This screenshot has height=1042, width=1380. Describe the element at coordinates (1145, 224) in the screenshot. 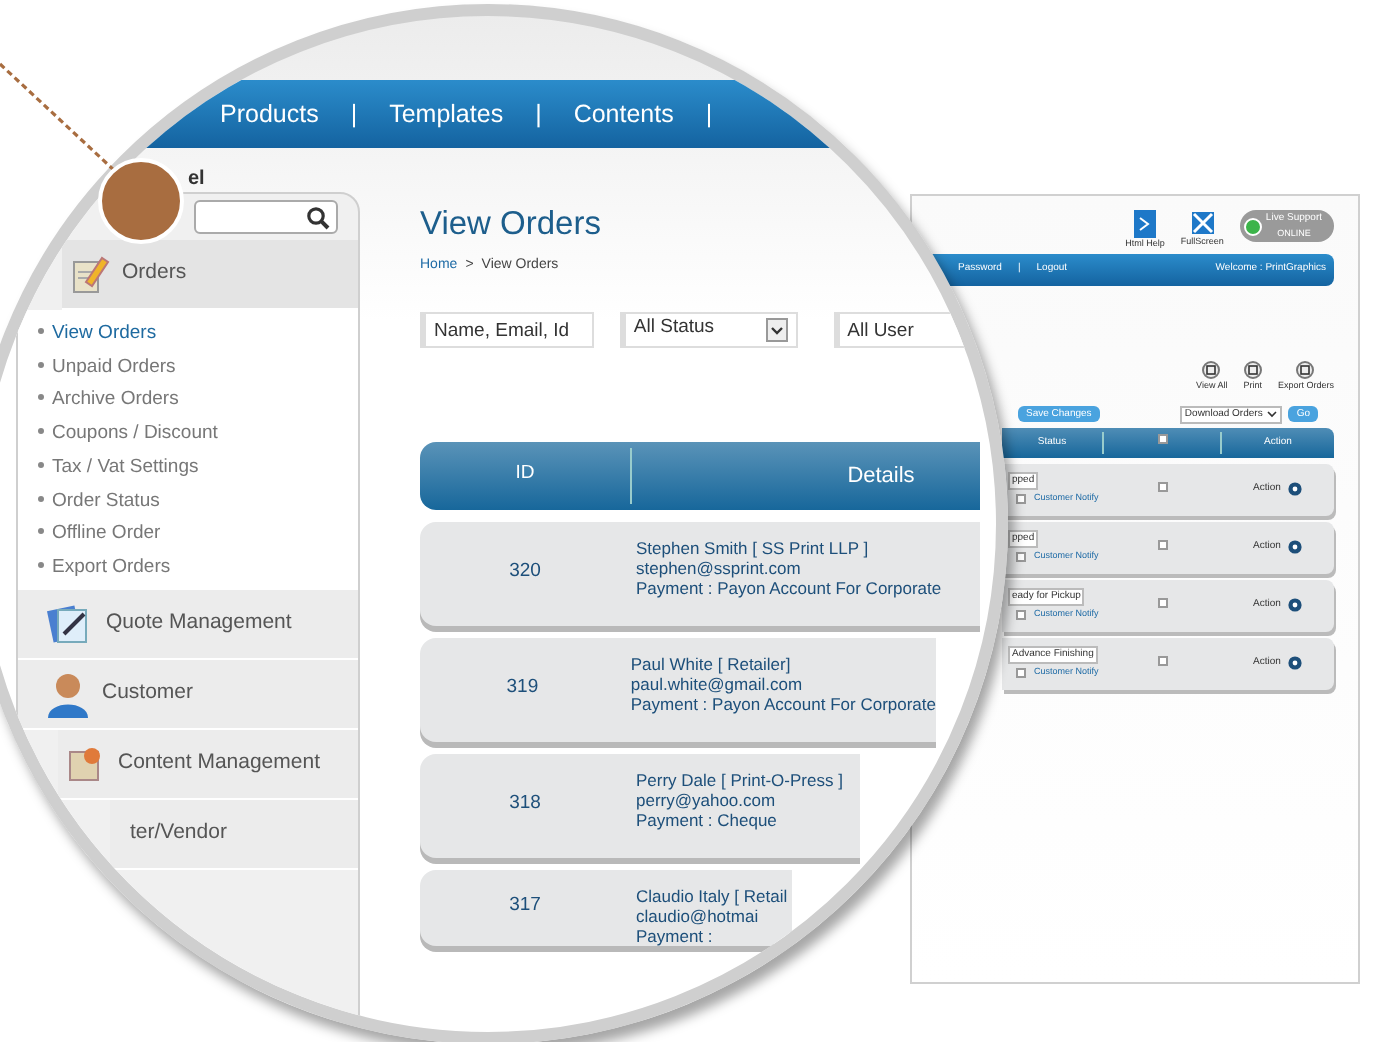

I see `code-file-icon` at that location.